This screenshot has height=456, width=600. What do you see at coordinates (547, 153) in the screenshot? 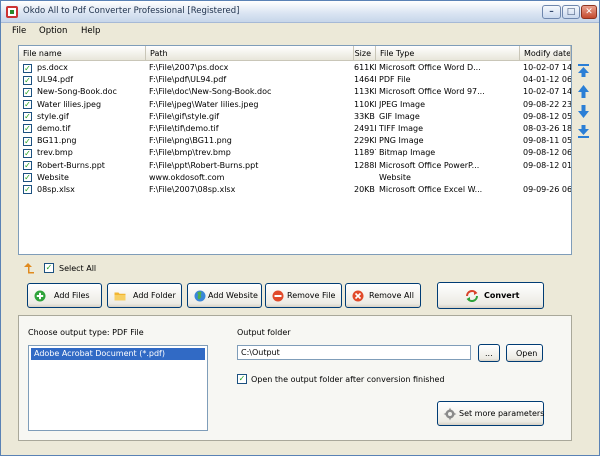
I see `cell-modify-date: 09-08-12 06:01` at bounding box center [547, 153].